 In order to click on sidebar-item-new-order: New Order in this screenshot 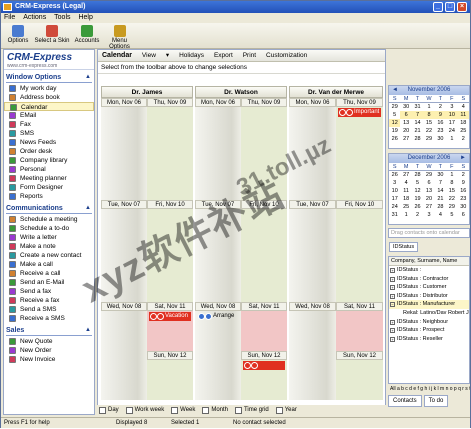, I will do `click(49, 350)`.